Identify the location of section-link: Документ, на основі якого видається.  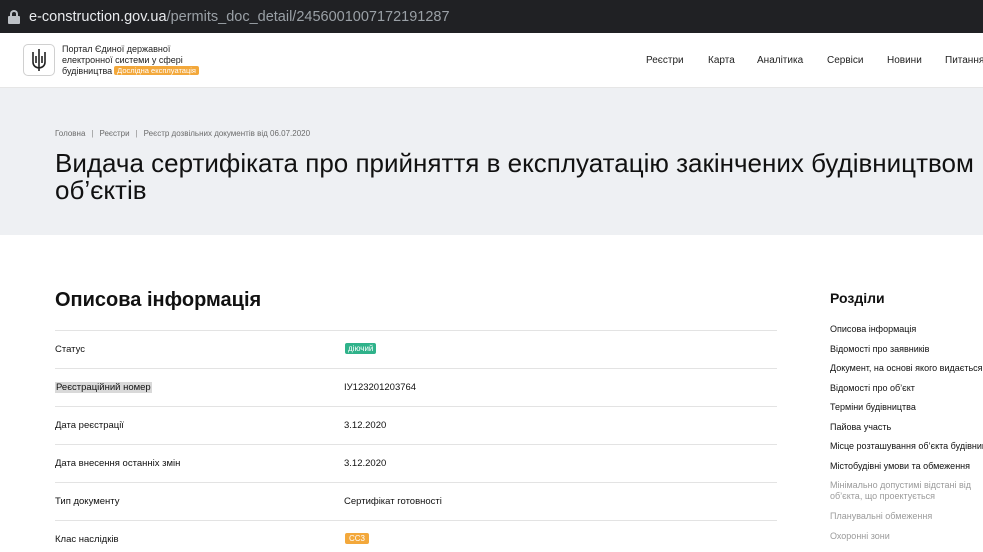
(906, 371).